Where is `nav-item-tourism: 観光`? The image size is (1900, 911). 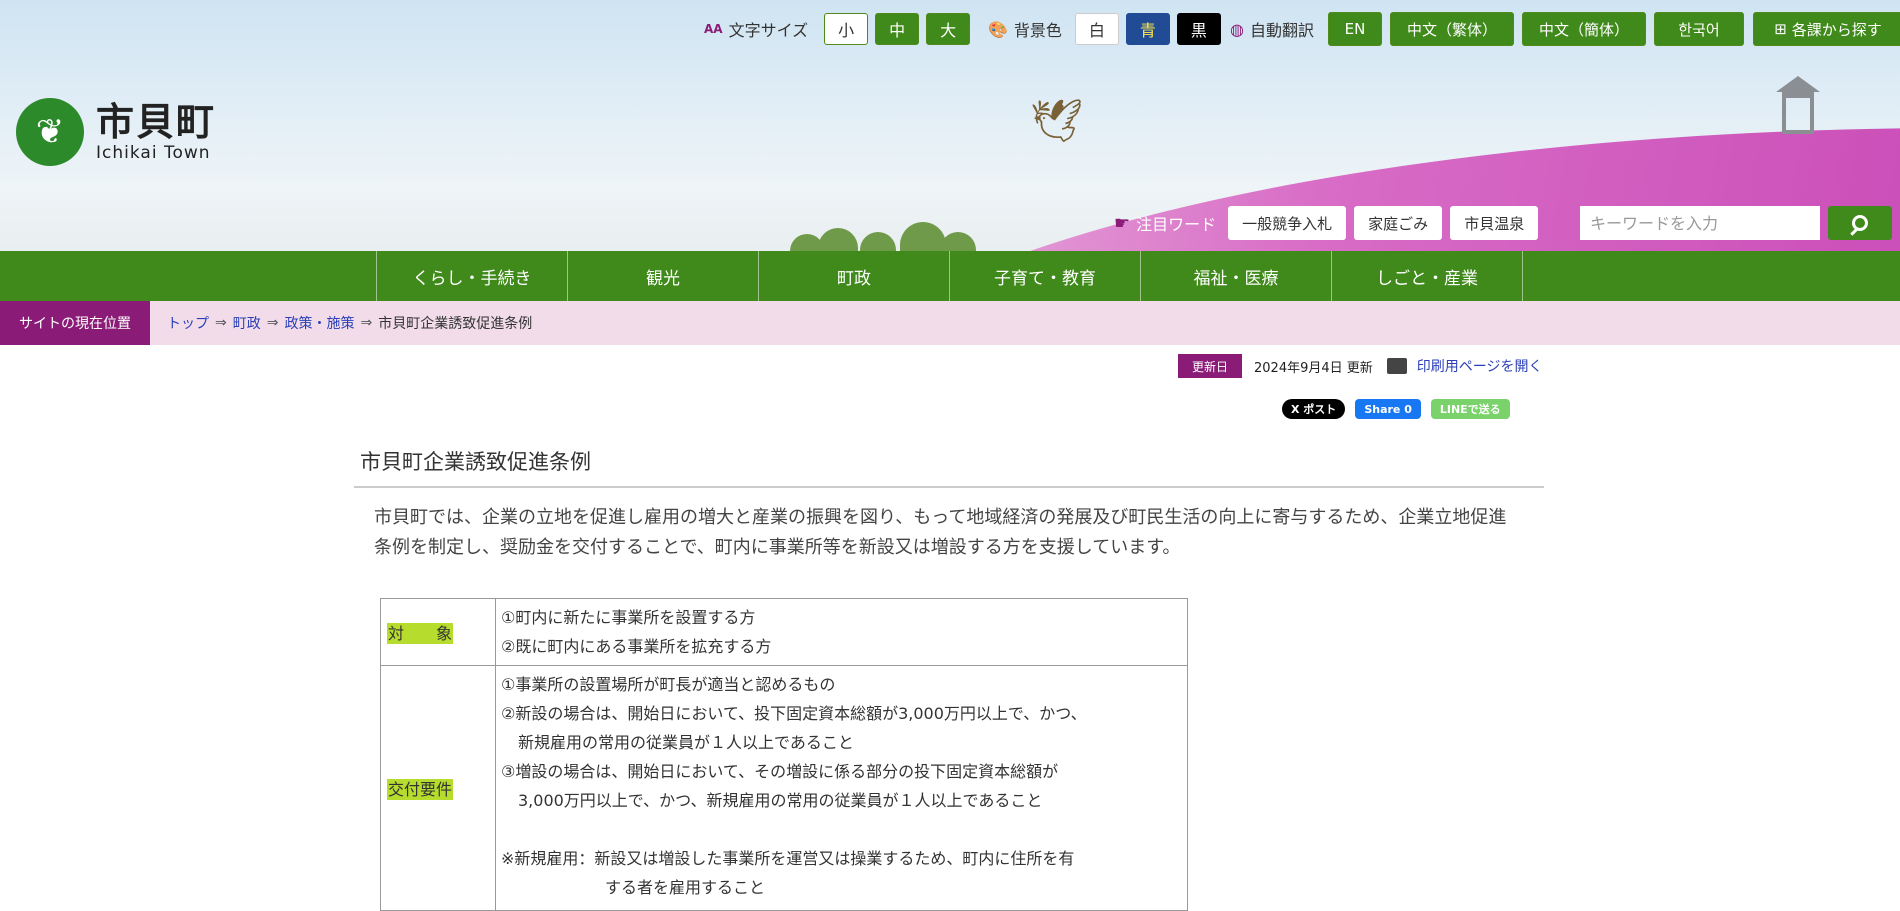
nav-item-tourism: 観光 is located at coordinates (663, 276).